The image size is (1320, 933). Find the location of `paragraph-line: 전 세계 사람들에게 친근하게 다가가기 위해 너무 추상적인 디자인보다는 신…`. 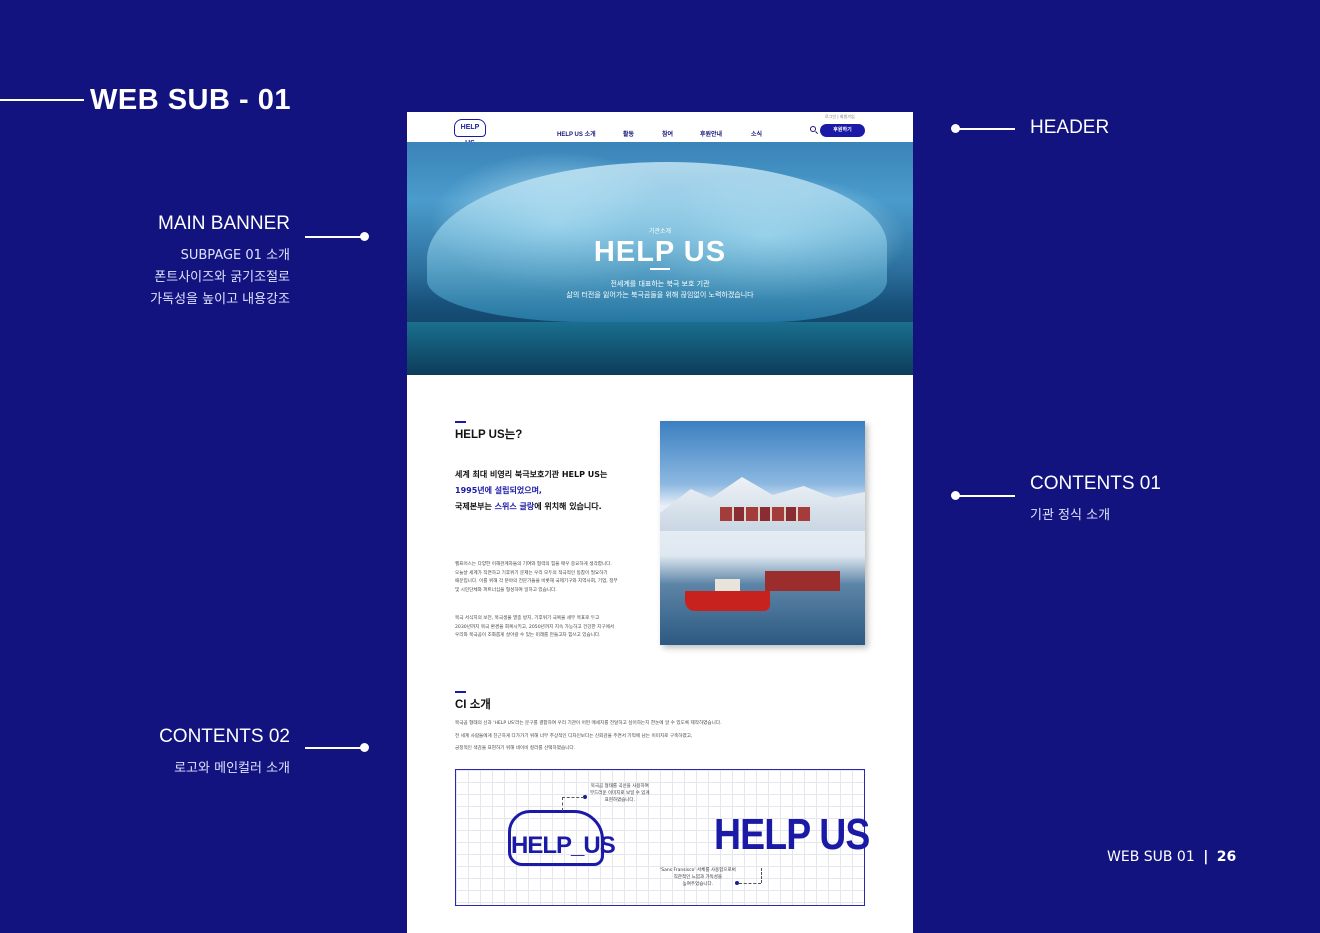

paragraph-line: 전 세계 사람들에게 친근하게 다가가기 위해 너무 추상적인 디자인보다는 신… is located at coordinates (574, 736).